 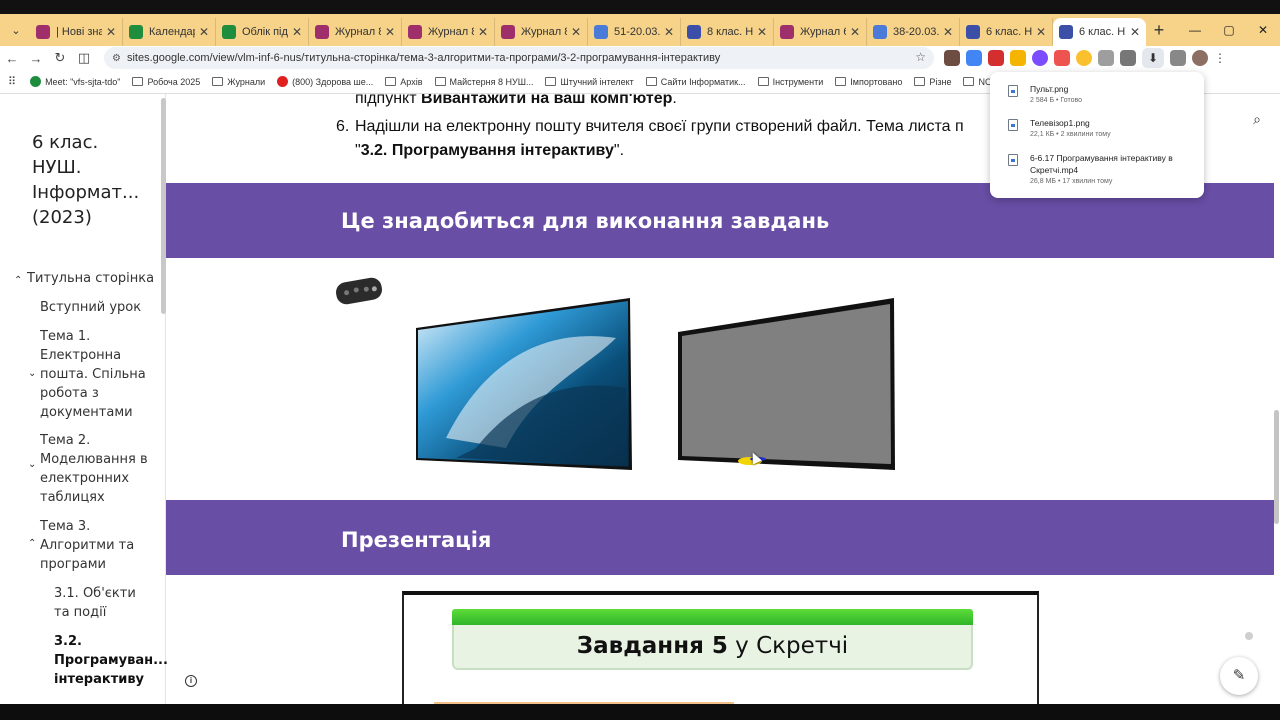 I want to click on browser-tab: Журнал 8-В ✕, so click(x=541, y=32).